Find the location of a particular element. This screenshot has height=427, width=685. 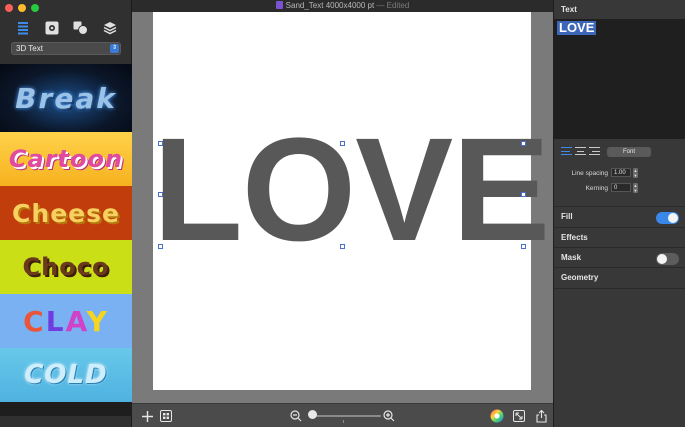

close-button is located at coordinates (9, 8).